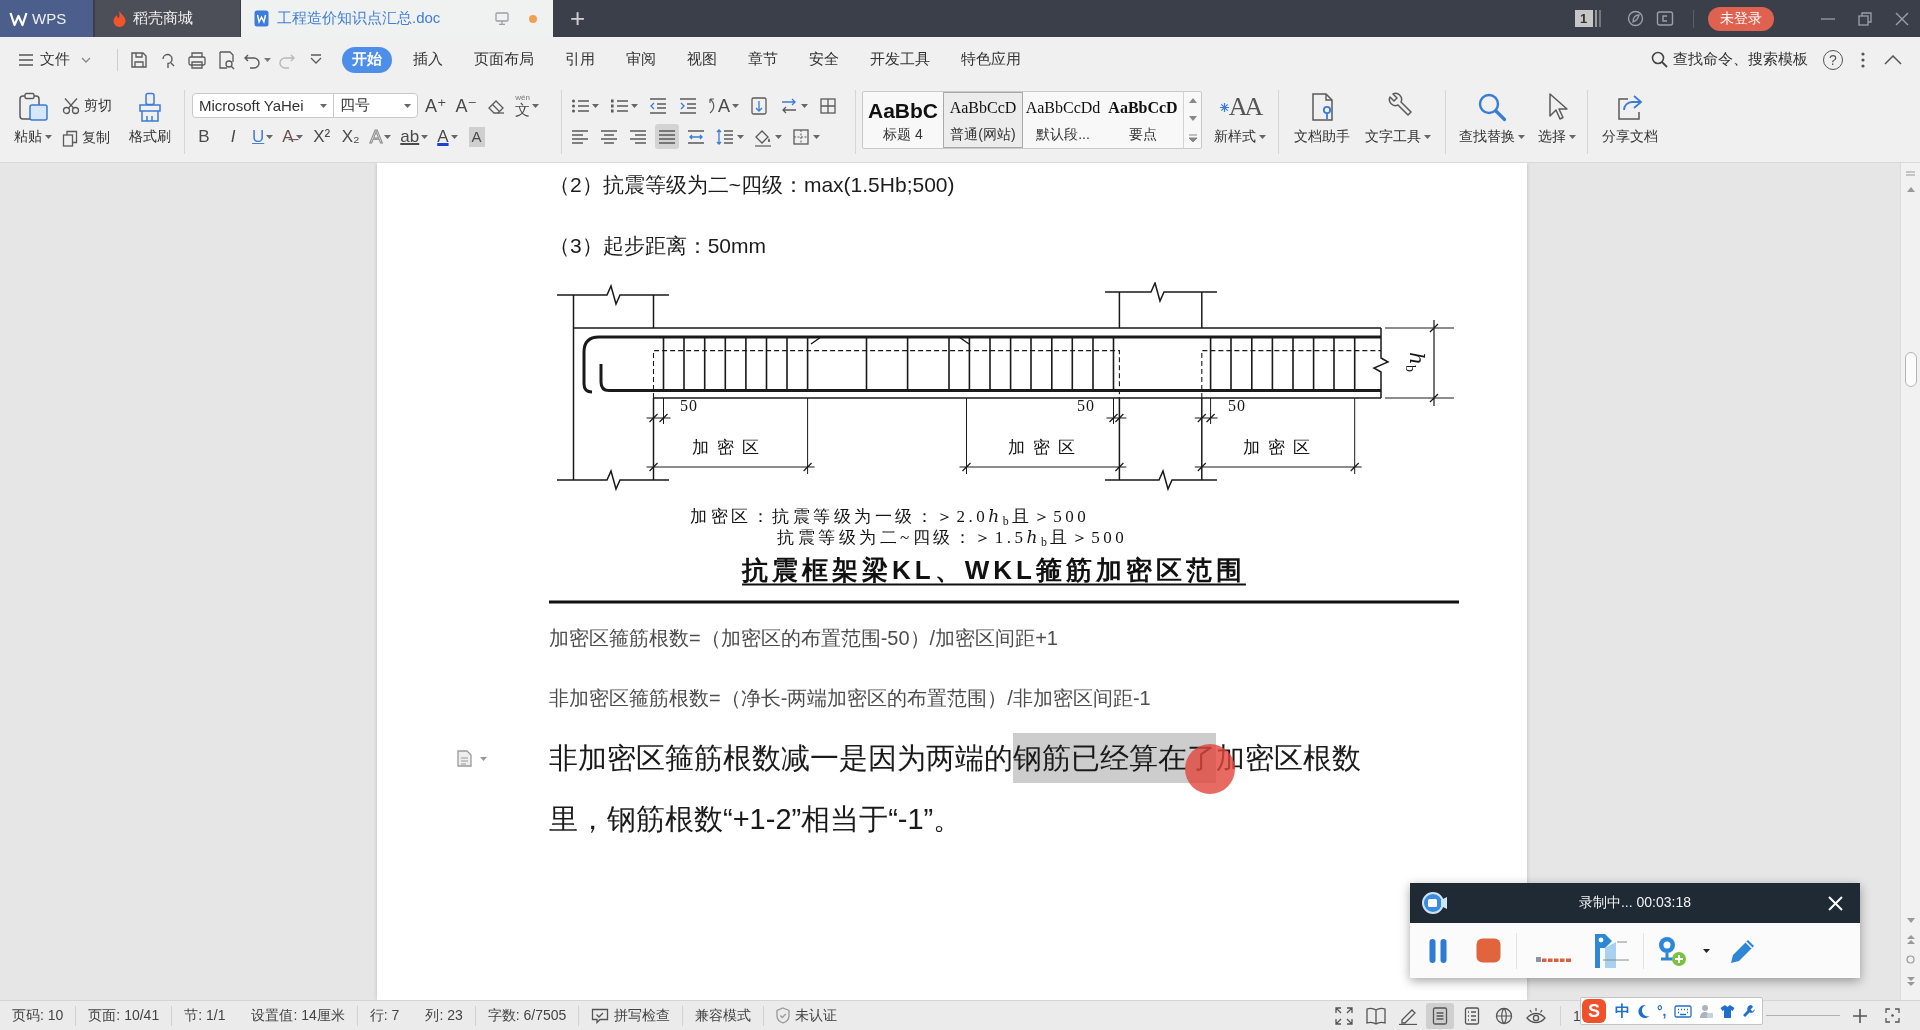 This screenshot has width=1920, height=1030. Describe the element at coordinates (436, 105) in the screenshot. I see `grow-font-button: A⁺` at that location.